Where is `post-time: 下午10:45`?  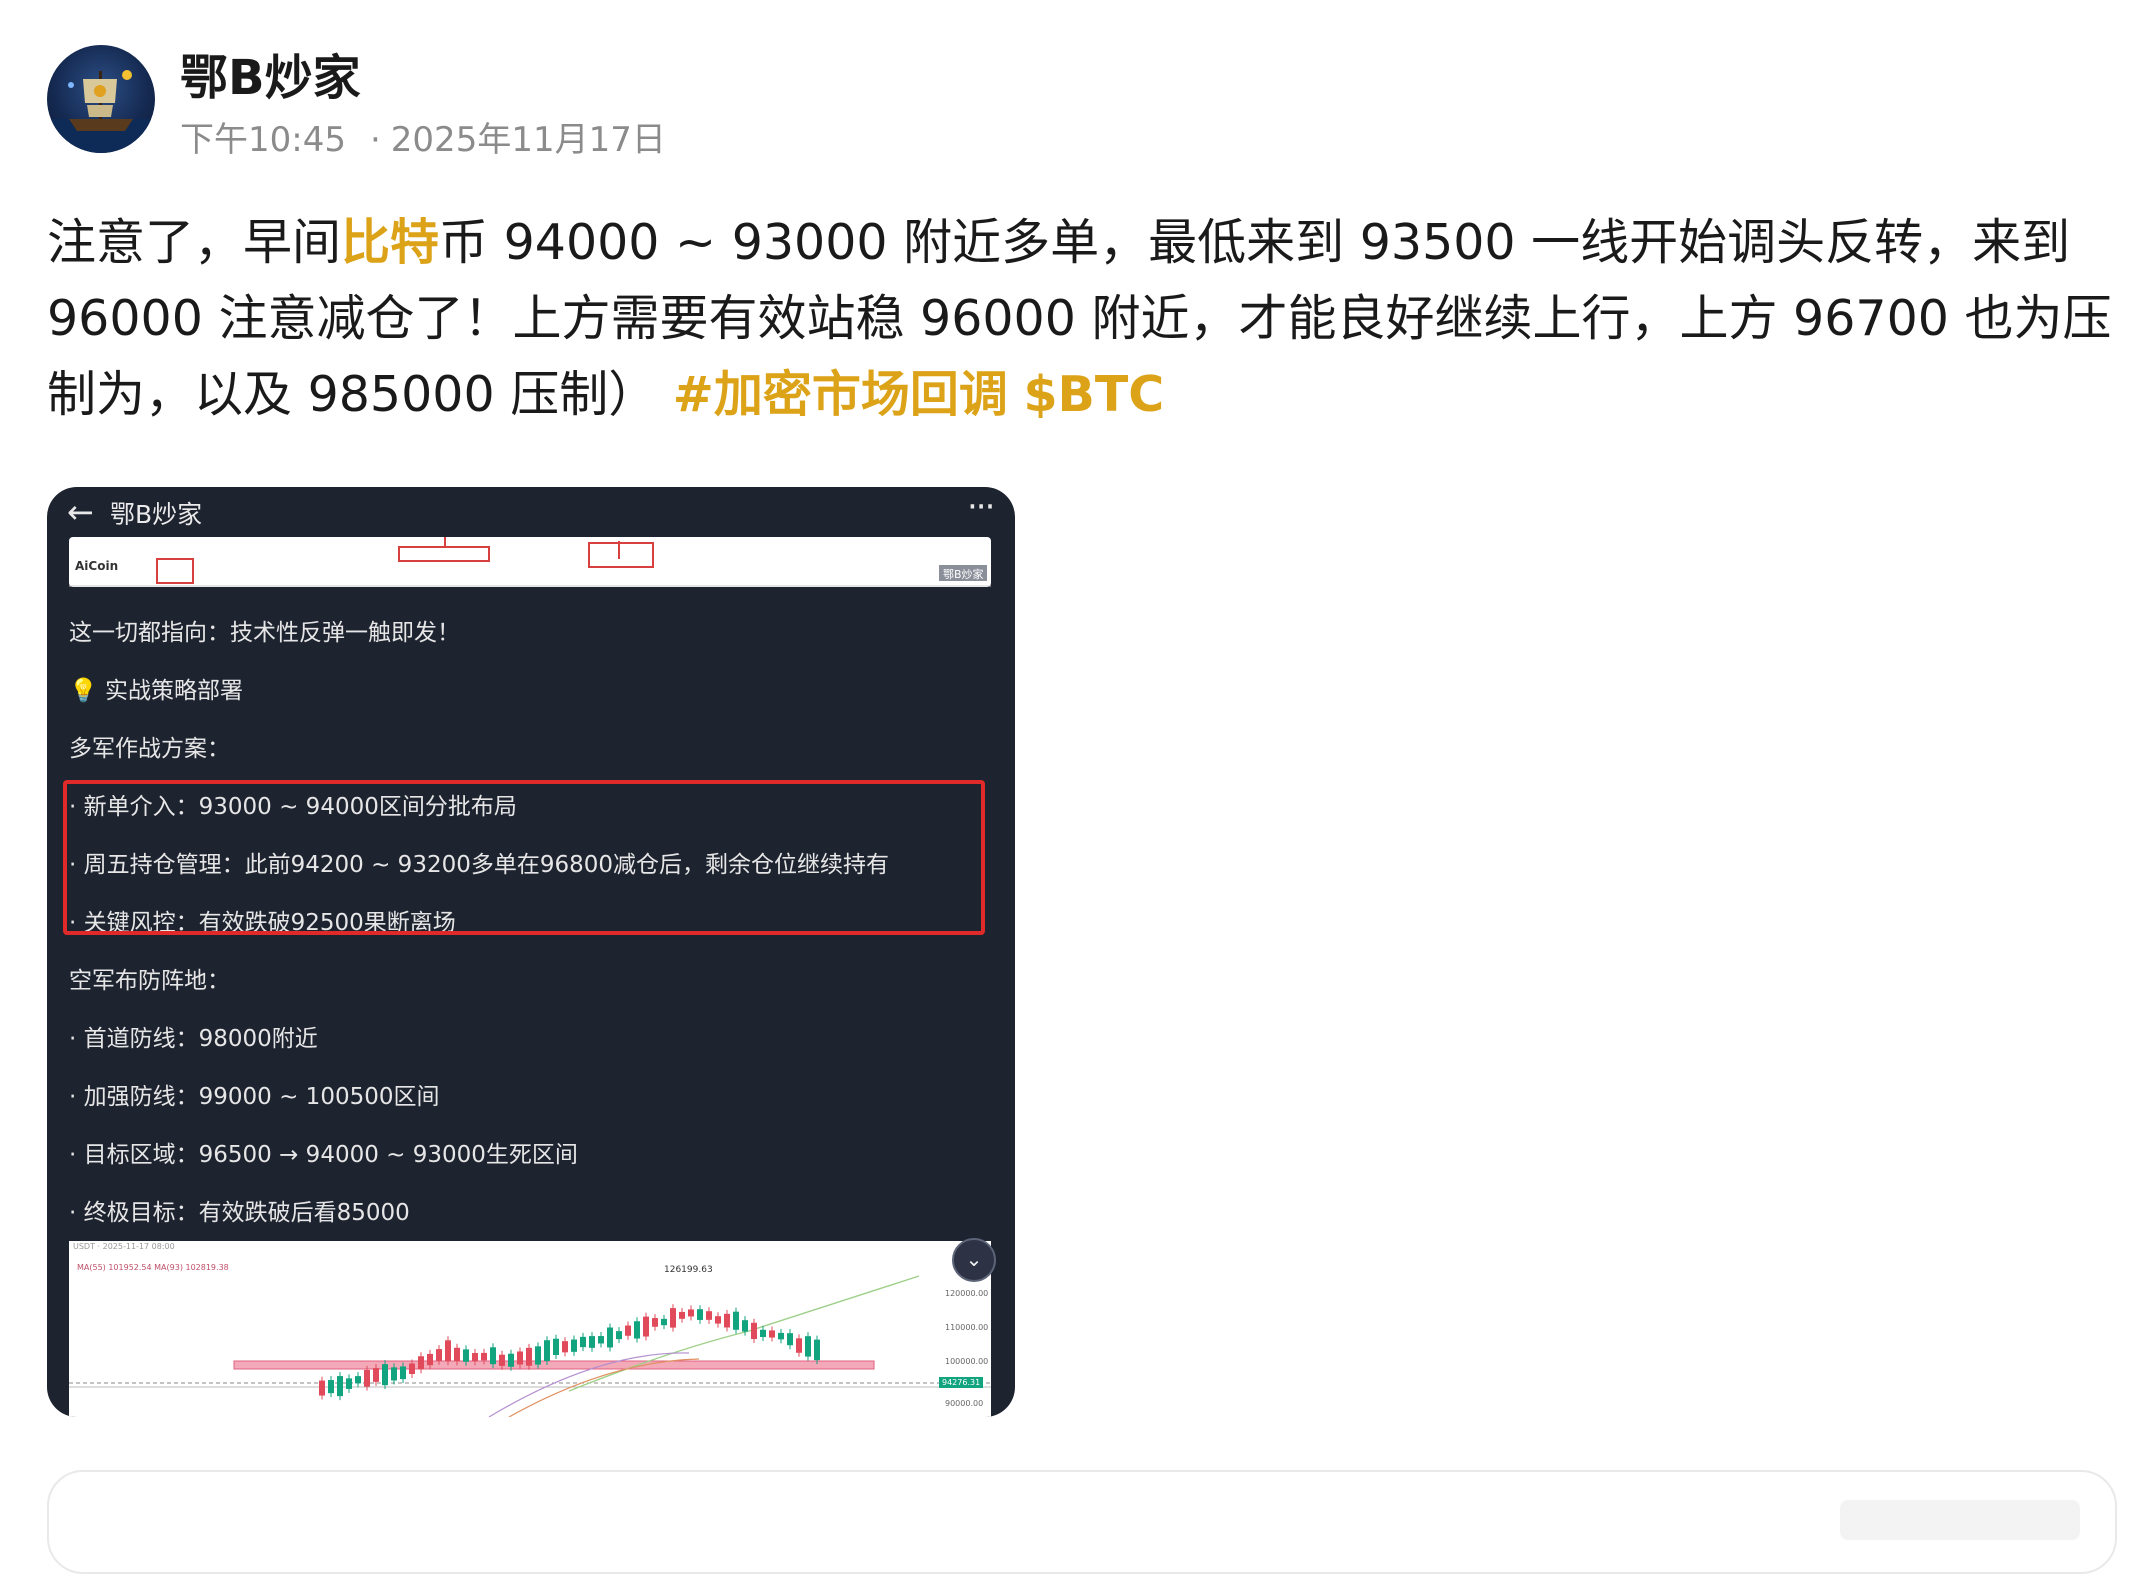 post-time: 下午10:45 is located at coordinates (263, 140).